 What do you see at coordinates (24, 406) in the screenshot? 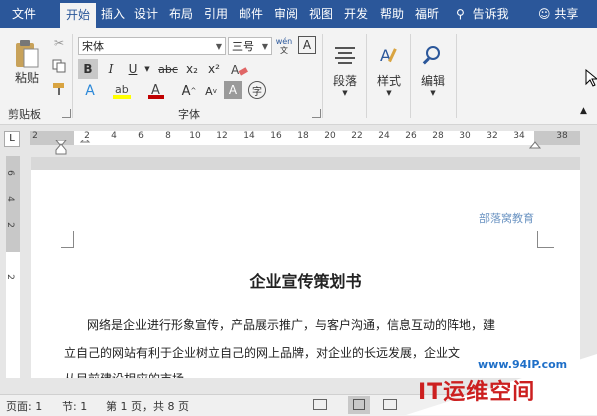
I see `status-page: 页面: 1` at bounding box center [24, 406].